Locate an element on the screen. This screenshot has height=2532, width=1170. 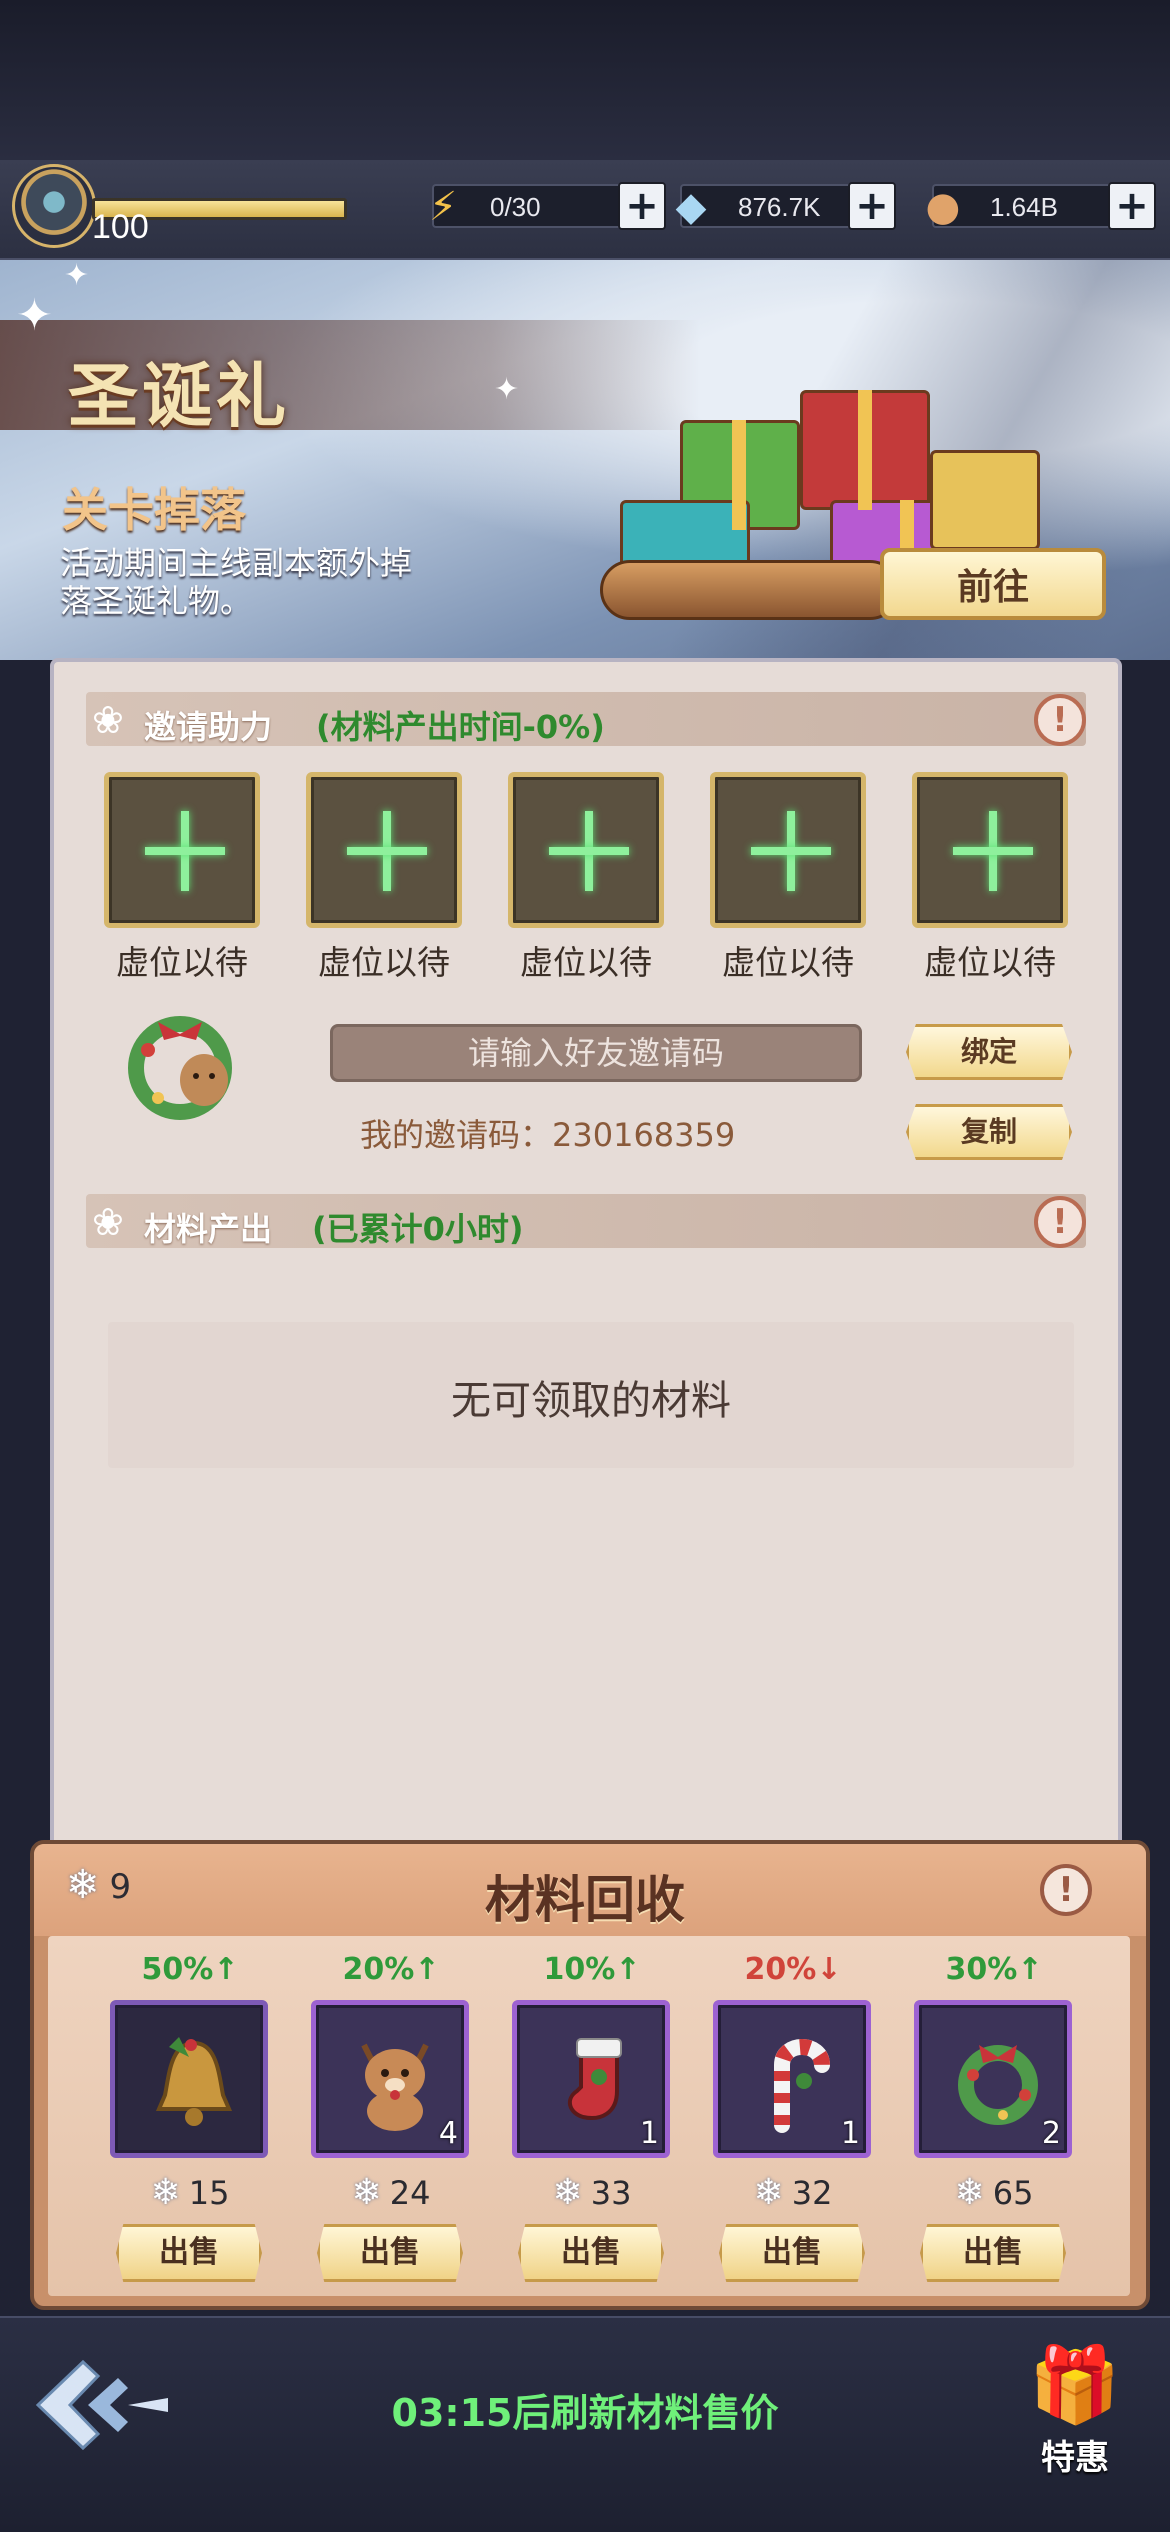
item-price: ❄ 33 is located at coordinates (592, 2192).